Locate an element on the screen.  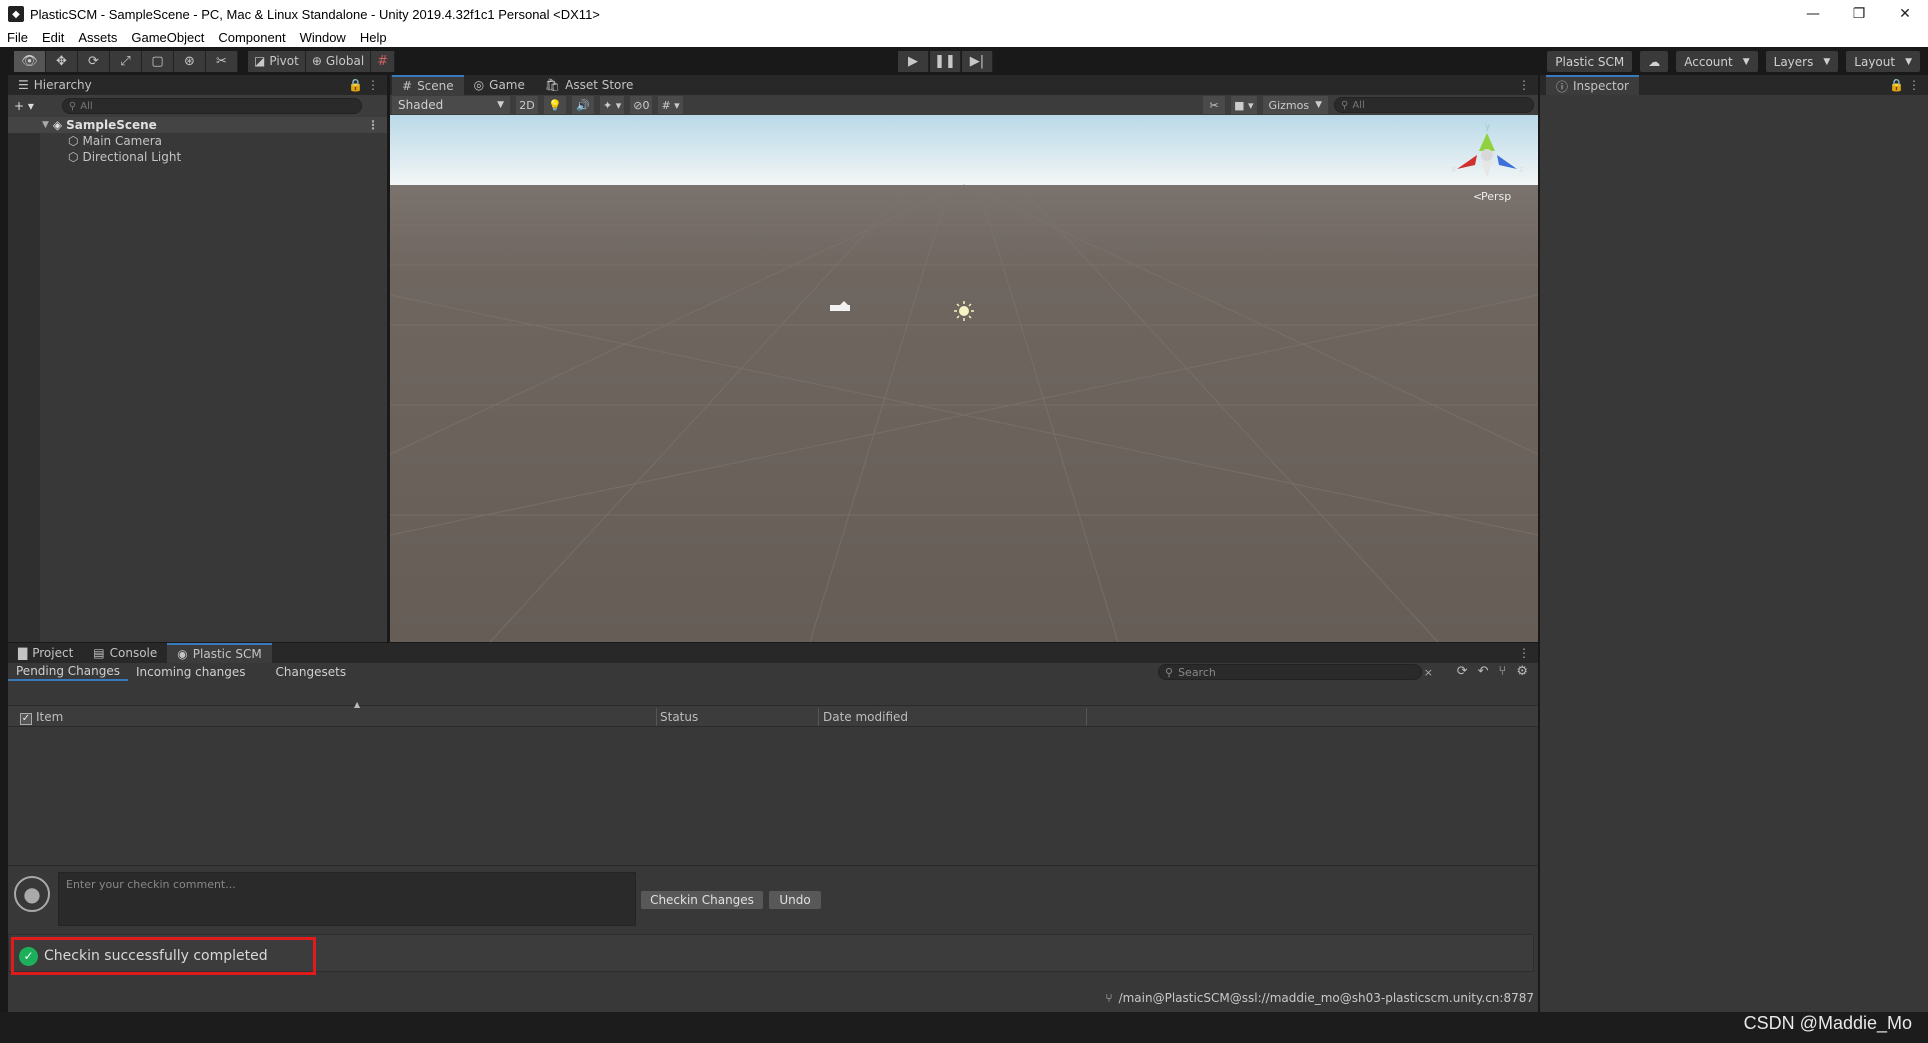
minimize-button: — is located at coordinates (1813, 14).